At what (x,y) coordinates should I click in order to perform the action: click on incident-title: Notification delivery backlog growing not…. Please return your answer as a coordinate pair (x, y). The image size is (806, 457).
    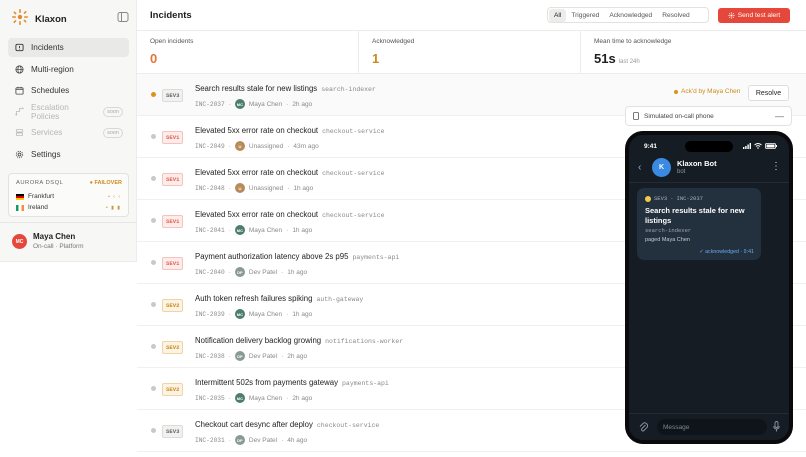
    Looking at the image, I should click on (299, 340).